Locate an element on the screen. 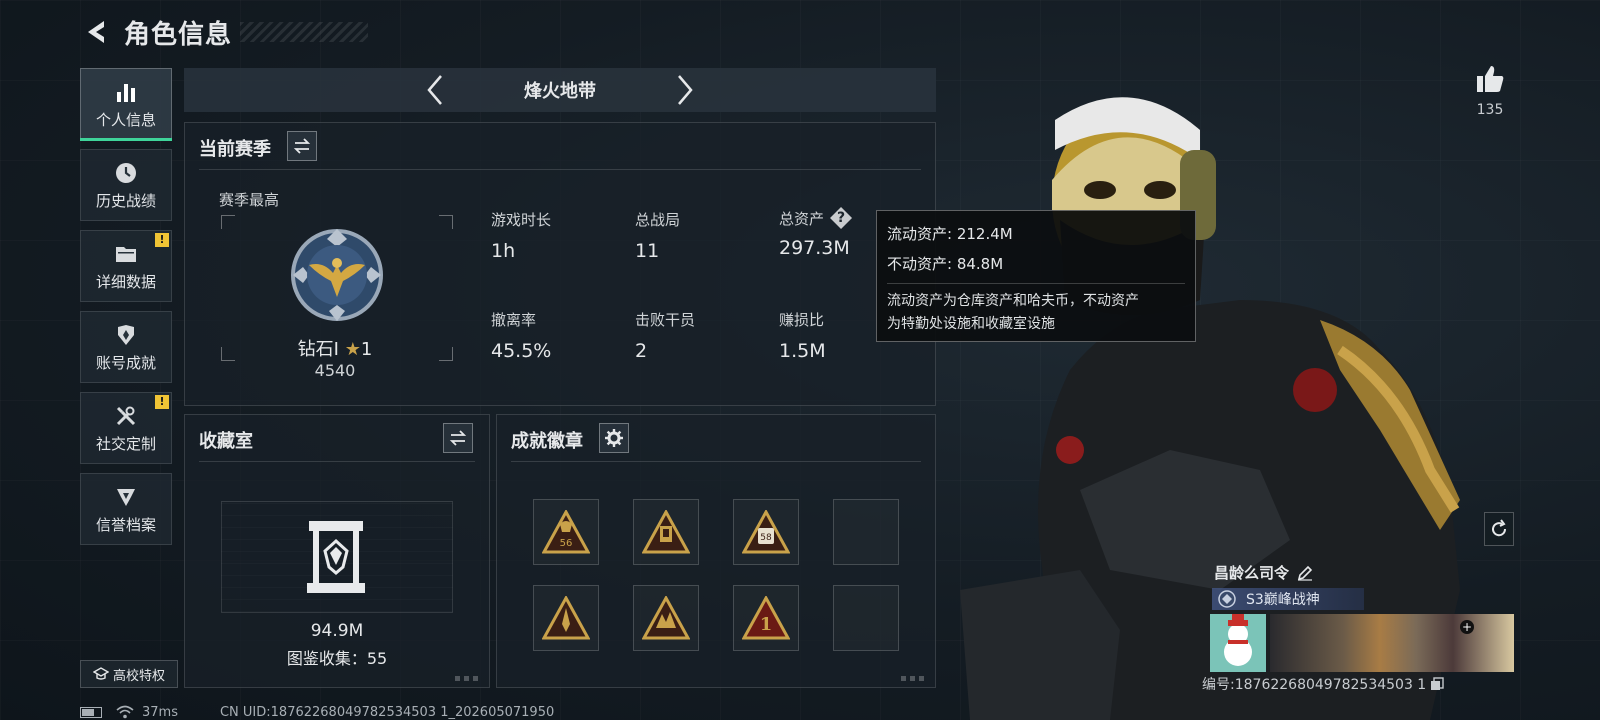 Image resolution: width=1600 pixels, height=720 pixels. stat-total-assets: 总资产? 297.3M is located at coordinates (816, 233).